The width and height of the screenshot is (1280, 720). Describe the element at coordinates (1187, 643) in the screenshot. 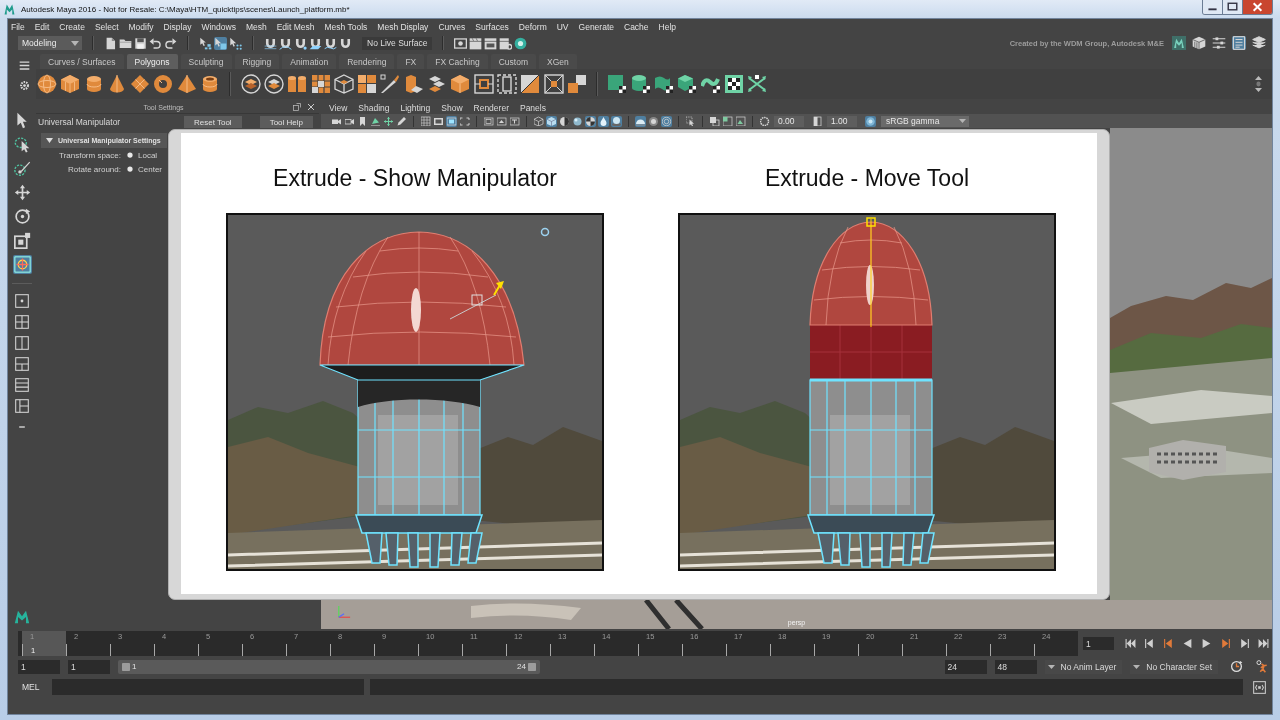

I see `play-reverse-icon` at that location.